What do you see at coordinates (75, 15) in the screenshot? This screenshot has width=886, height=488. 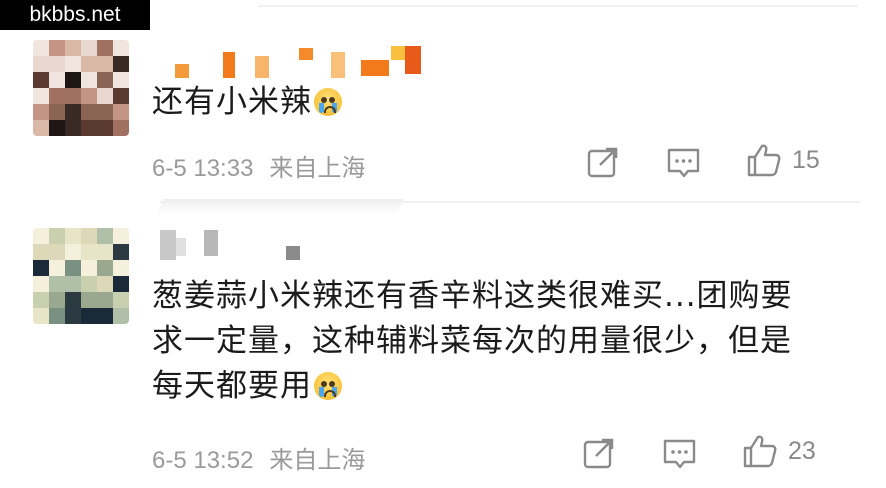 I see `site-watermark: bkbbs.net` at bounding box center [75, 15].